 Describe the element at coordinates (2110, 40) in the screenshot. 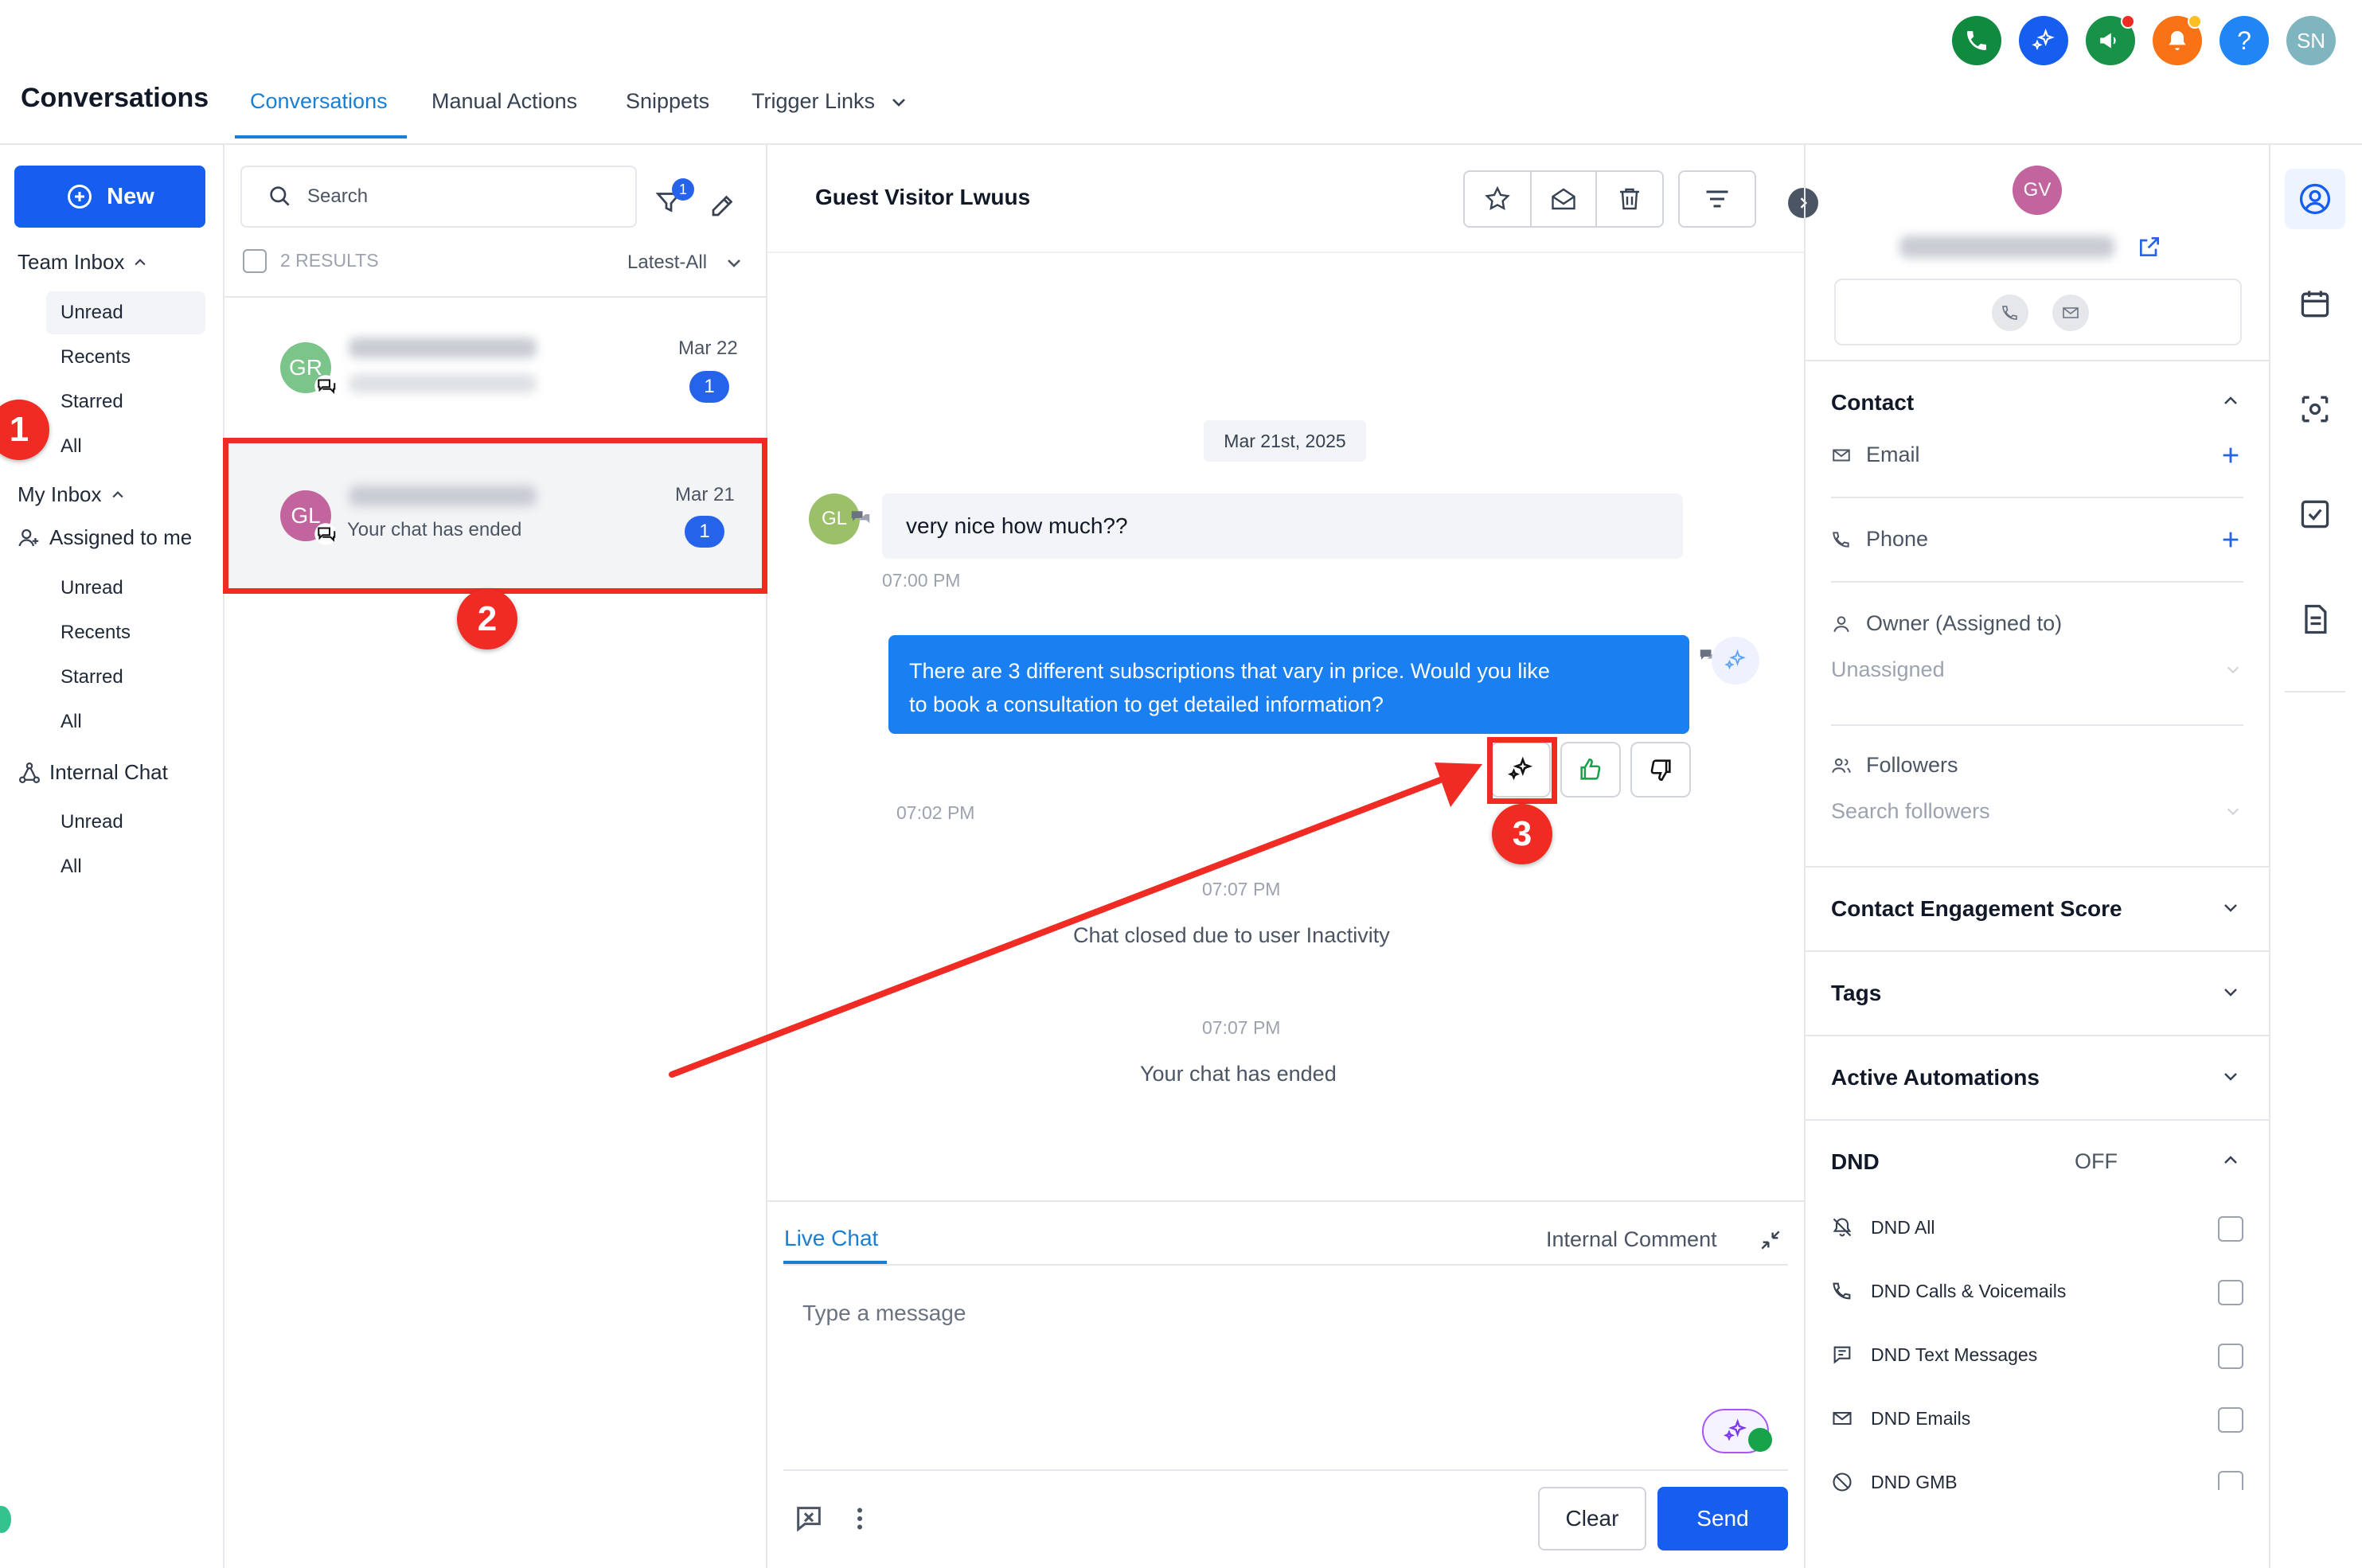

I see `megaphone-icon` at that location.